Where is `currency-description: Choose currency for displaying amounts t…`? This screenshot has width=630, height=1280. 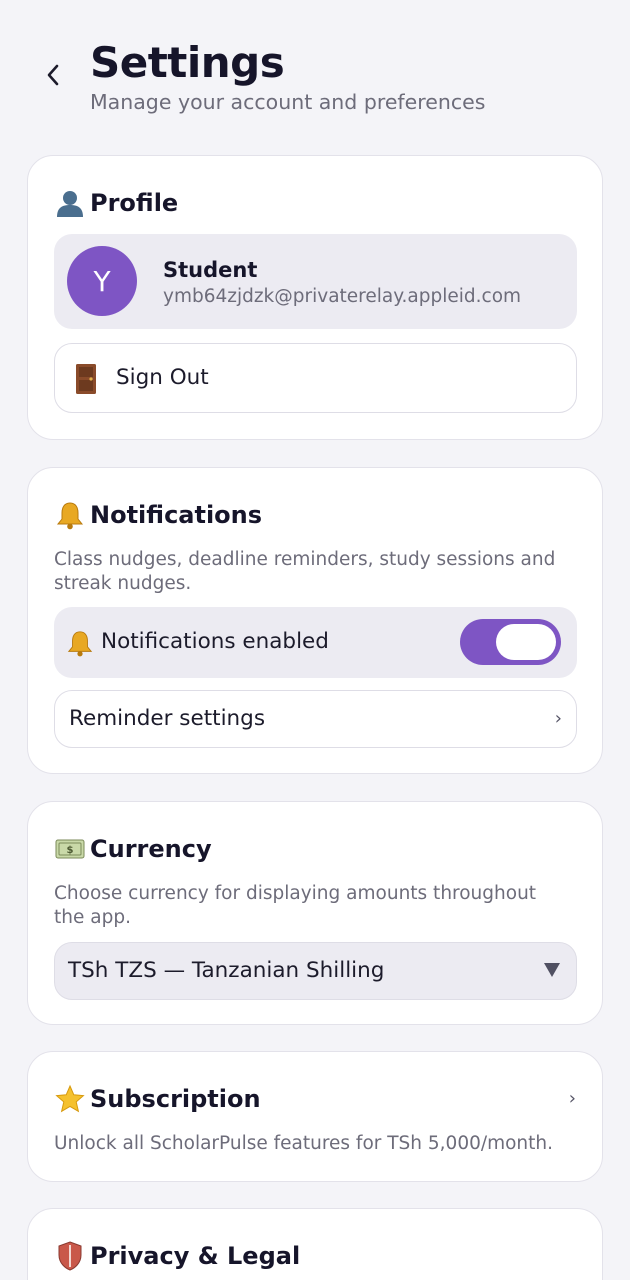
currency-description: Choose currency for displaying amounts t… is located at coordinates (295, 905).